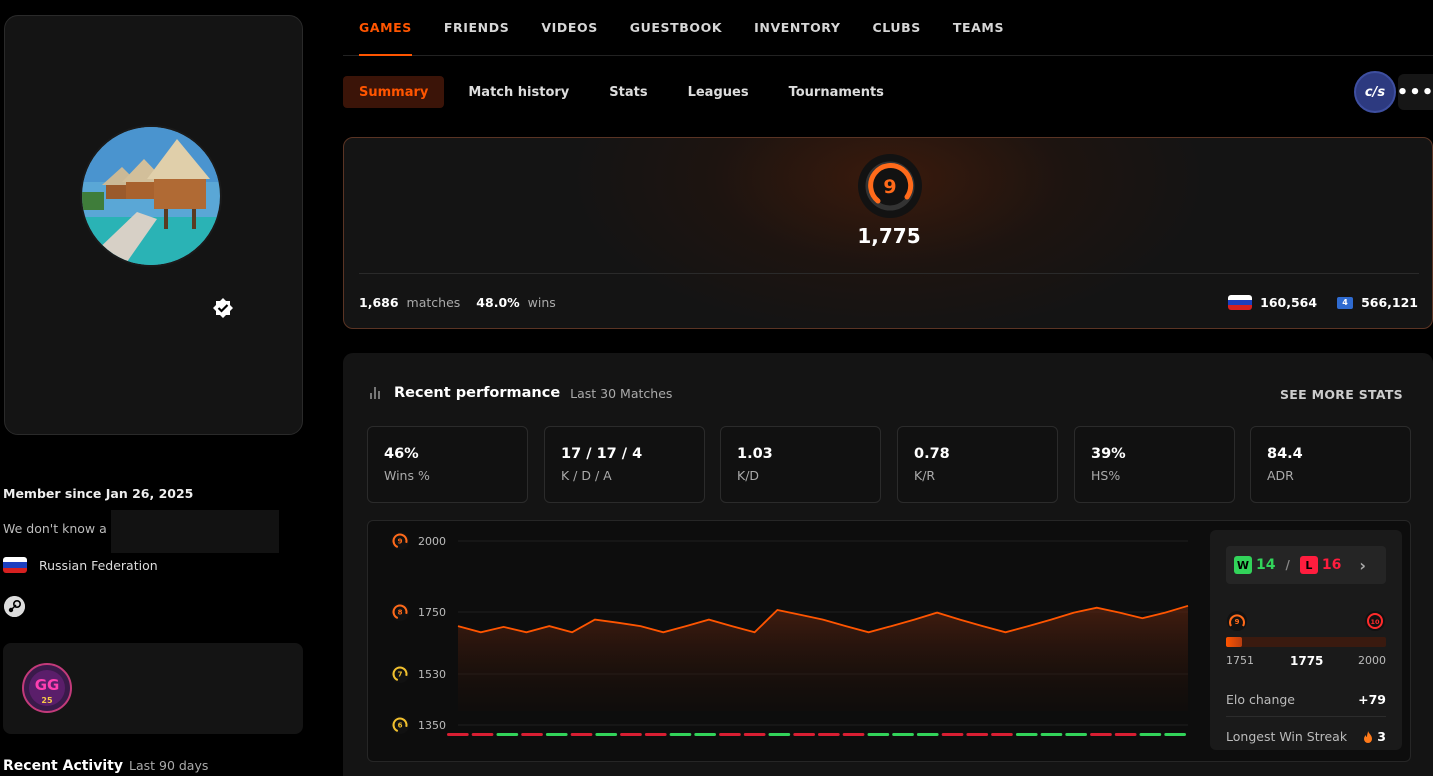 This screenshot has height=776, width=1433. Describe the element at coordinates (569, 28) in the screenshot. I see `nav-tab-videos: VIDEOS` at that location.